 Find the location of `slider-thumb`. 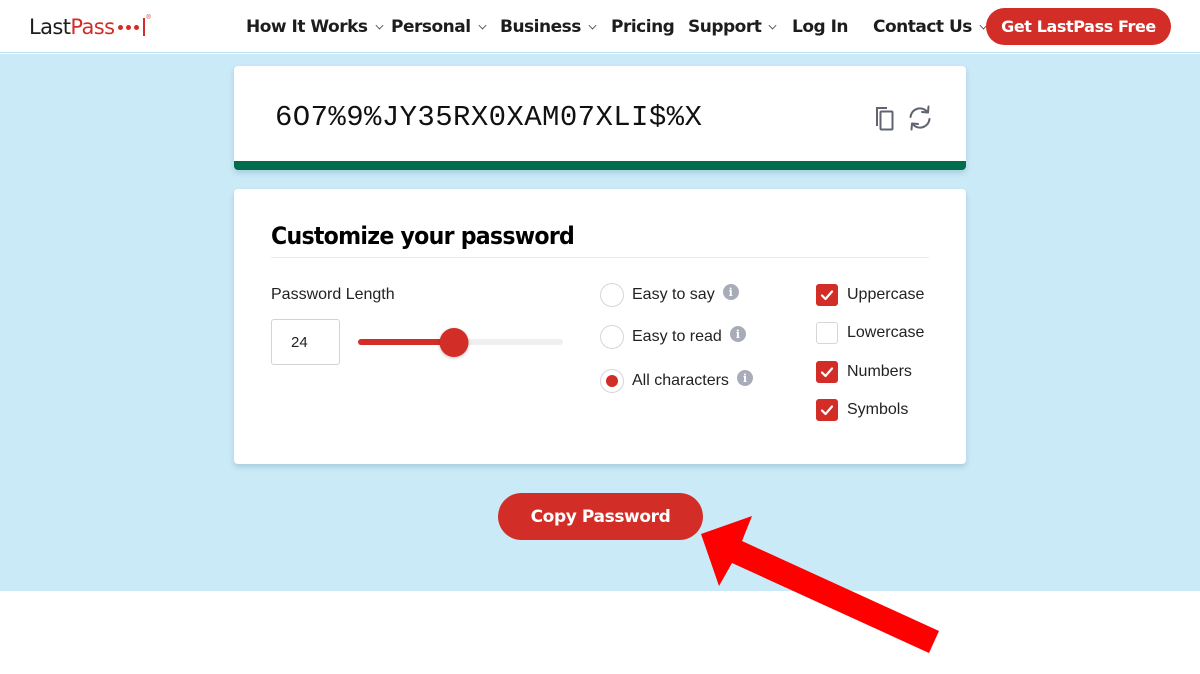

slider-thumb is located at coordinates (454, 342).